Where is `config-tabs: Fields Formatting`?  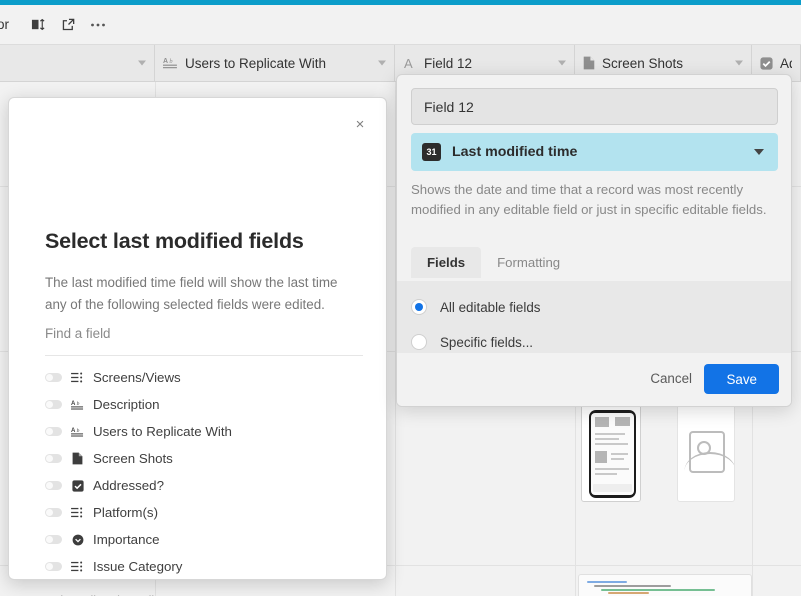 config-tabs: Fields Formatting is located at coordinates (493, 262).